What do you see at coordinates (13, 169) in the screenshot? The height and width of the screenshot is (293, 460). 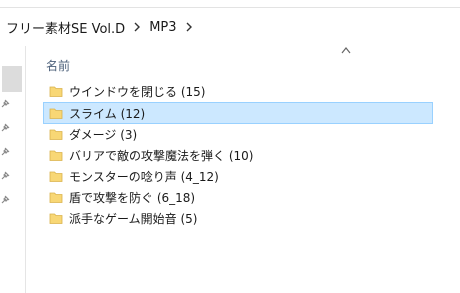 I see `navigation-pane` at bounding box center [13, 169].